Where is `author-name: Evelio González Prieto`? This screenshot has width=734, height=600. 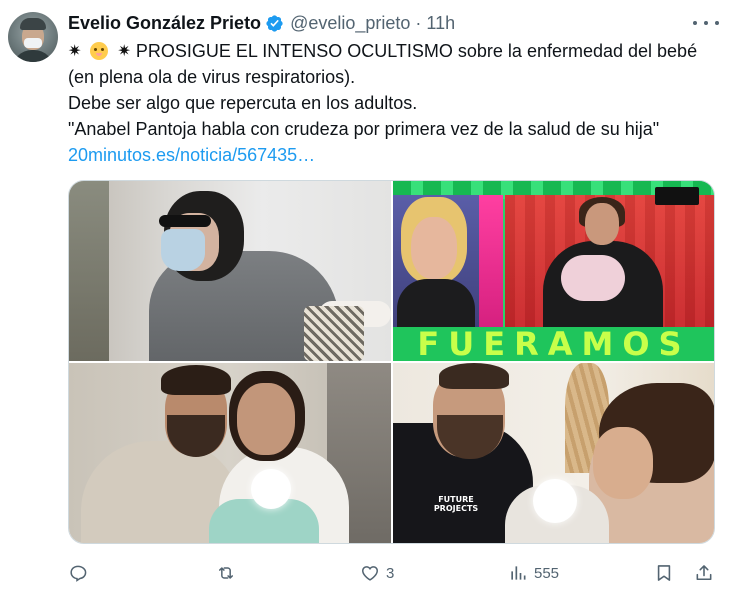
author-name: Evelio González Prieto is located at coordinates (164, 23).